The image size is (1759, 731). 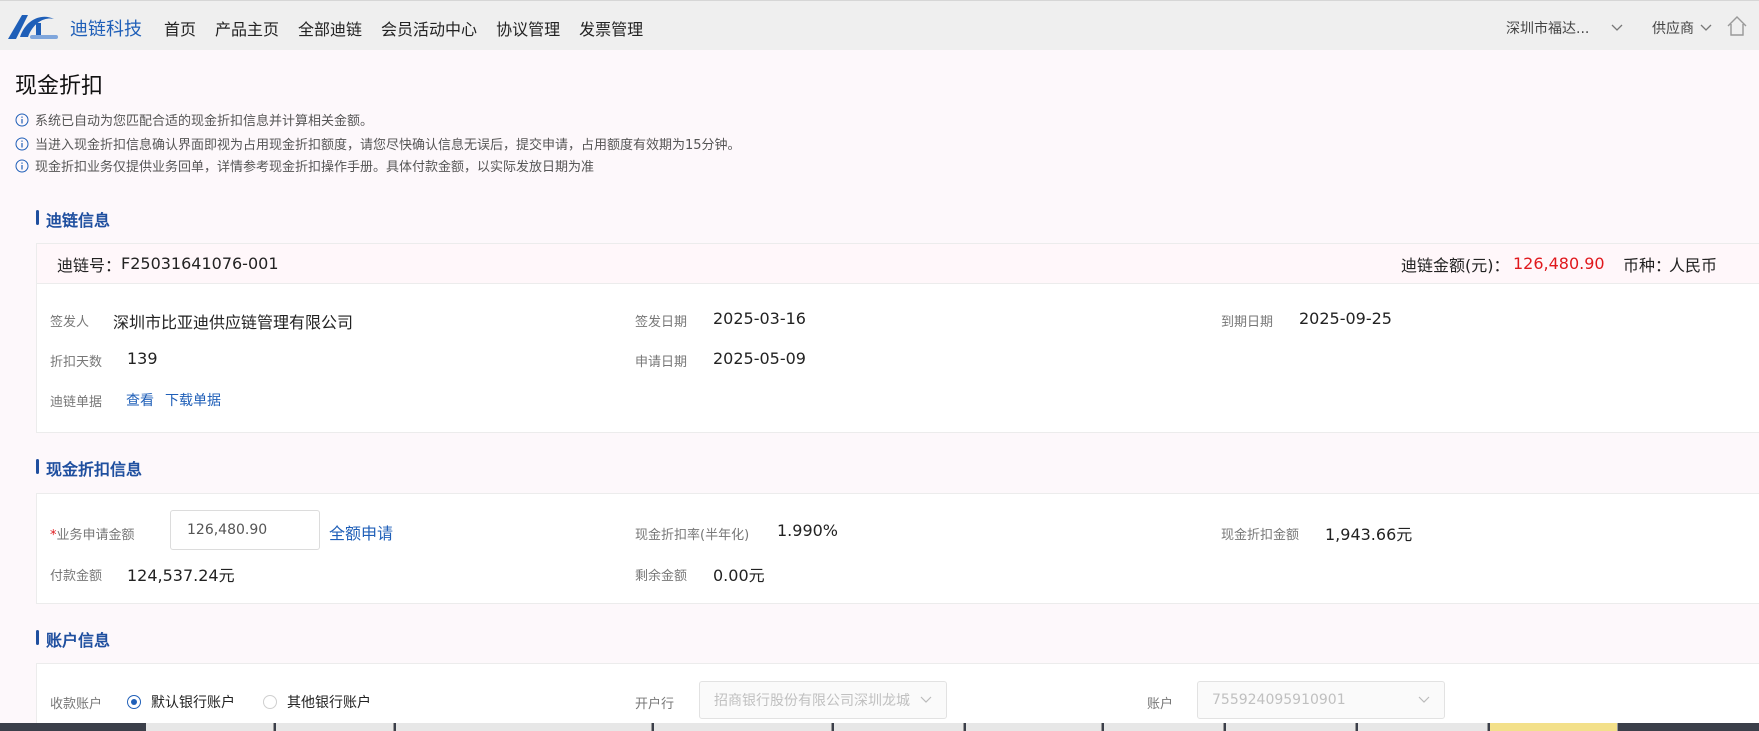 I want to click on due-date-value: 2025-09-25, so click(x=1345, y=318).